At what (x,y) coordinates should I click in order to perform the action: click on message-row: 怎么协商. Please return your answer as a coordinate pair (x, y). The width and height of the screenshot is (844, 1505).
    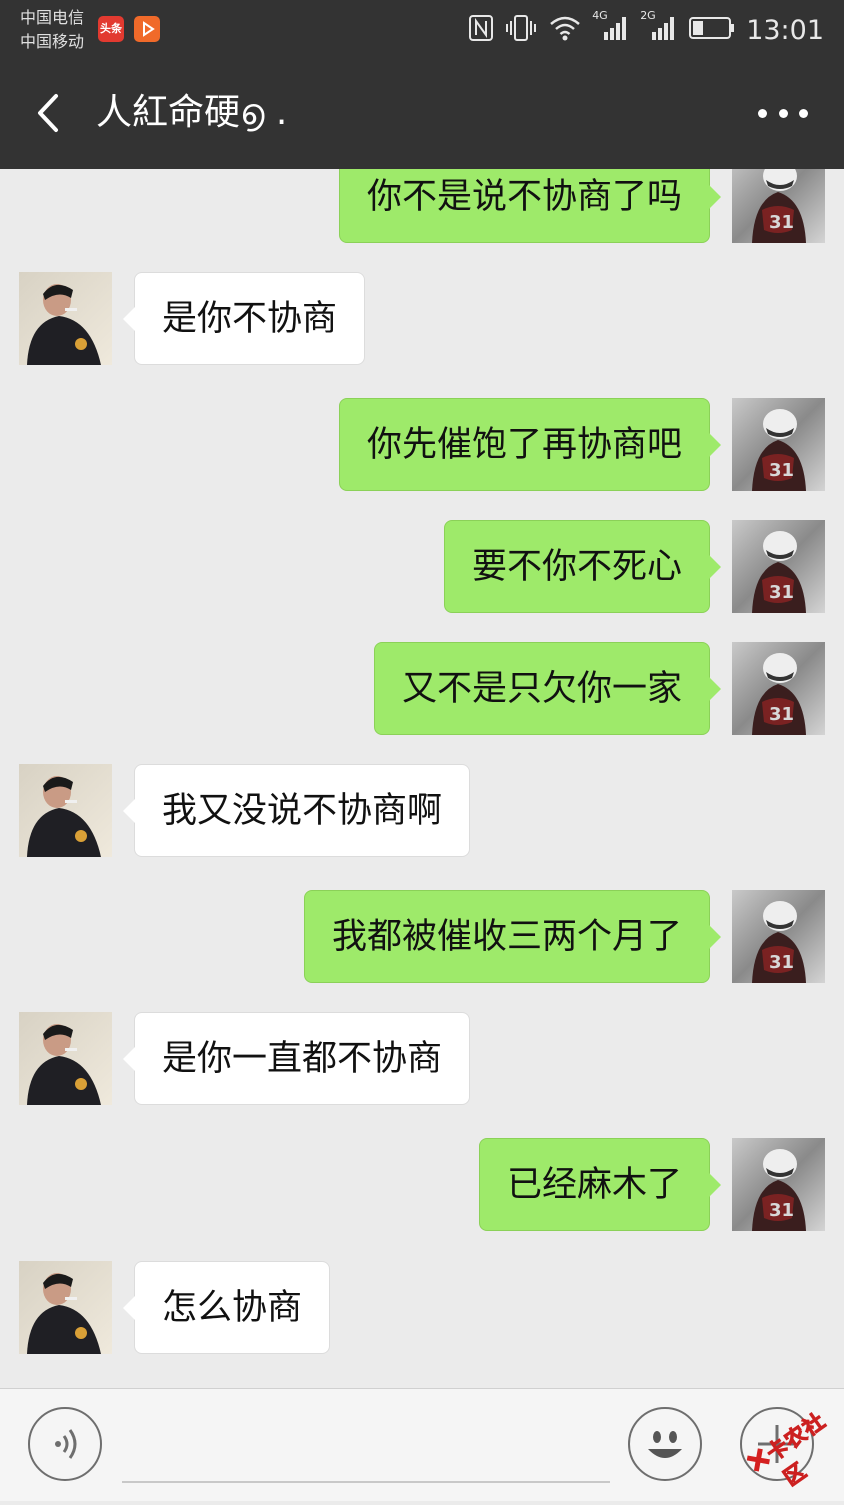
    Looking at the image, I should click on (422, 1307).